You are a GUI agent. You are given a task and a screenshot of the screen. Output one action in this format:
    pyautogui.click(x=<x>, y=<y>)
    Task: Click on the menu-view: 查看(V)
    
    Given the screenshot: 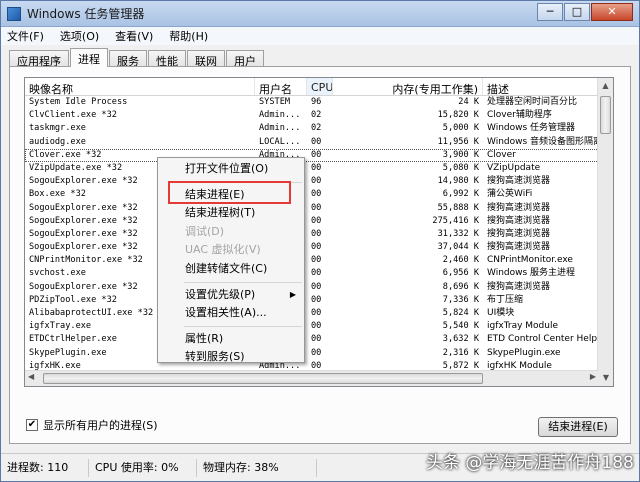 What is the action you would take?
    pyautogui.click(x=134, y=36)
    